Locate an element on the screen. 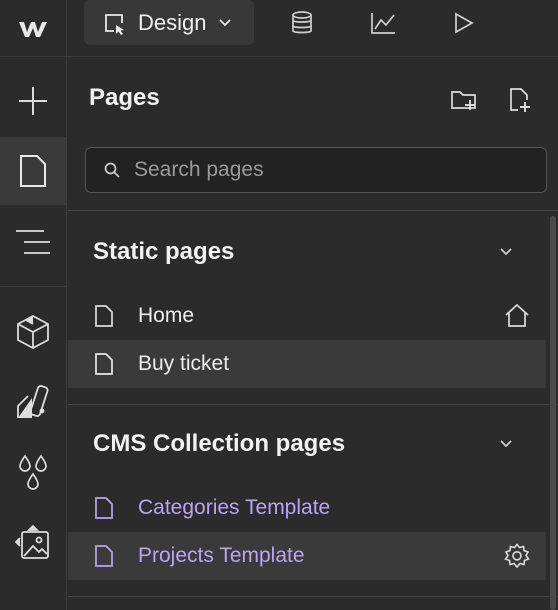 The width and height of the screenshot is (558, 610). collapse-static-button is located at coordinates (506, 252).